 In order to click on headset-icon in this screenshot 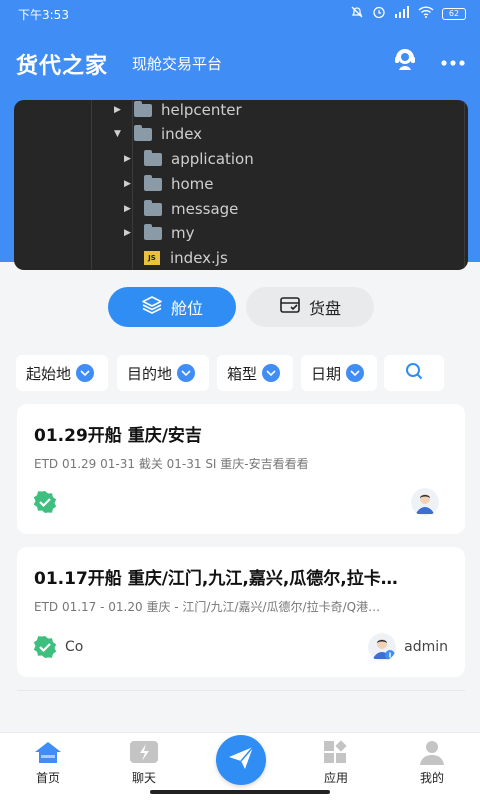, I will do `click(405, 61)`.